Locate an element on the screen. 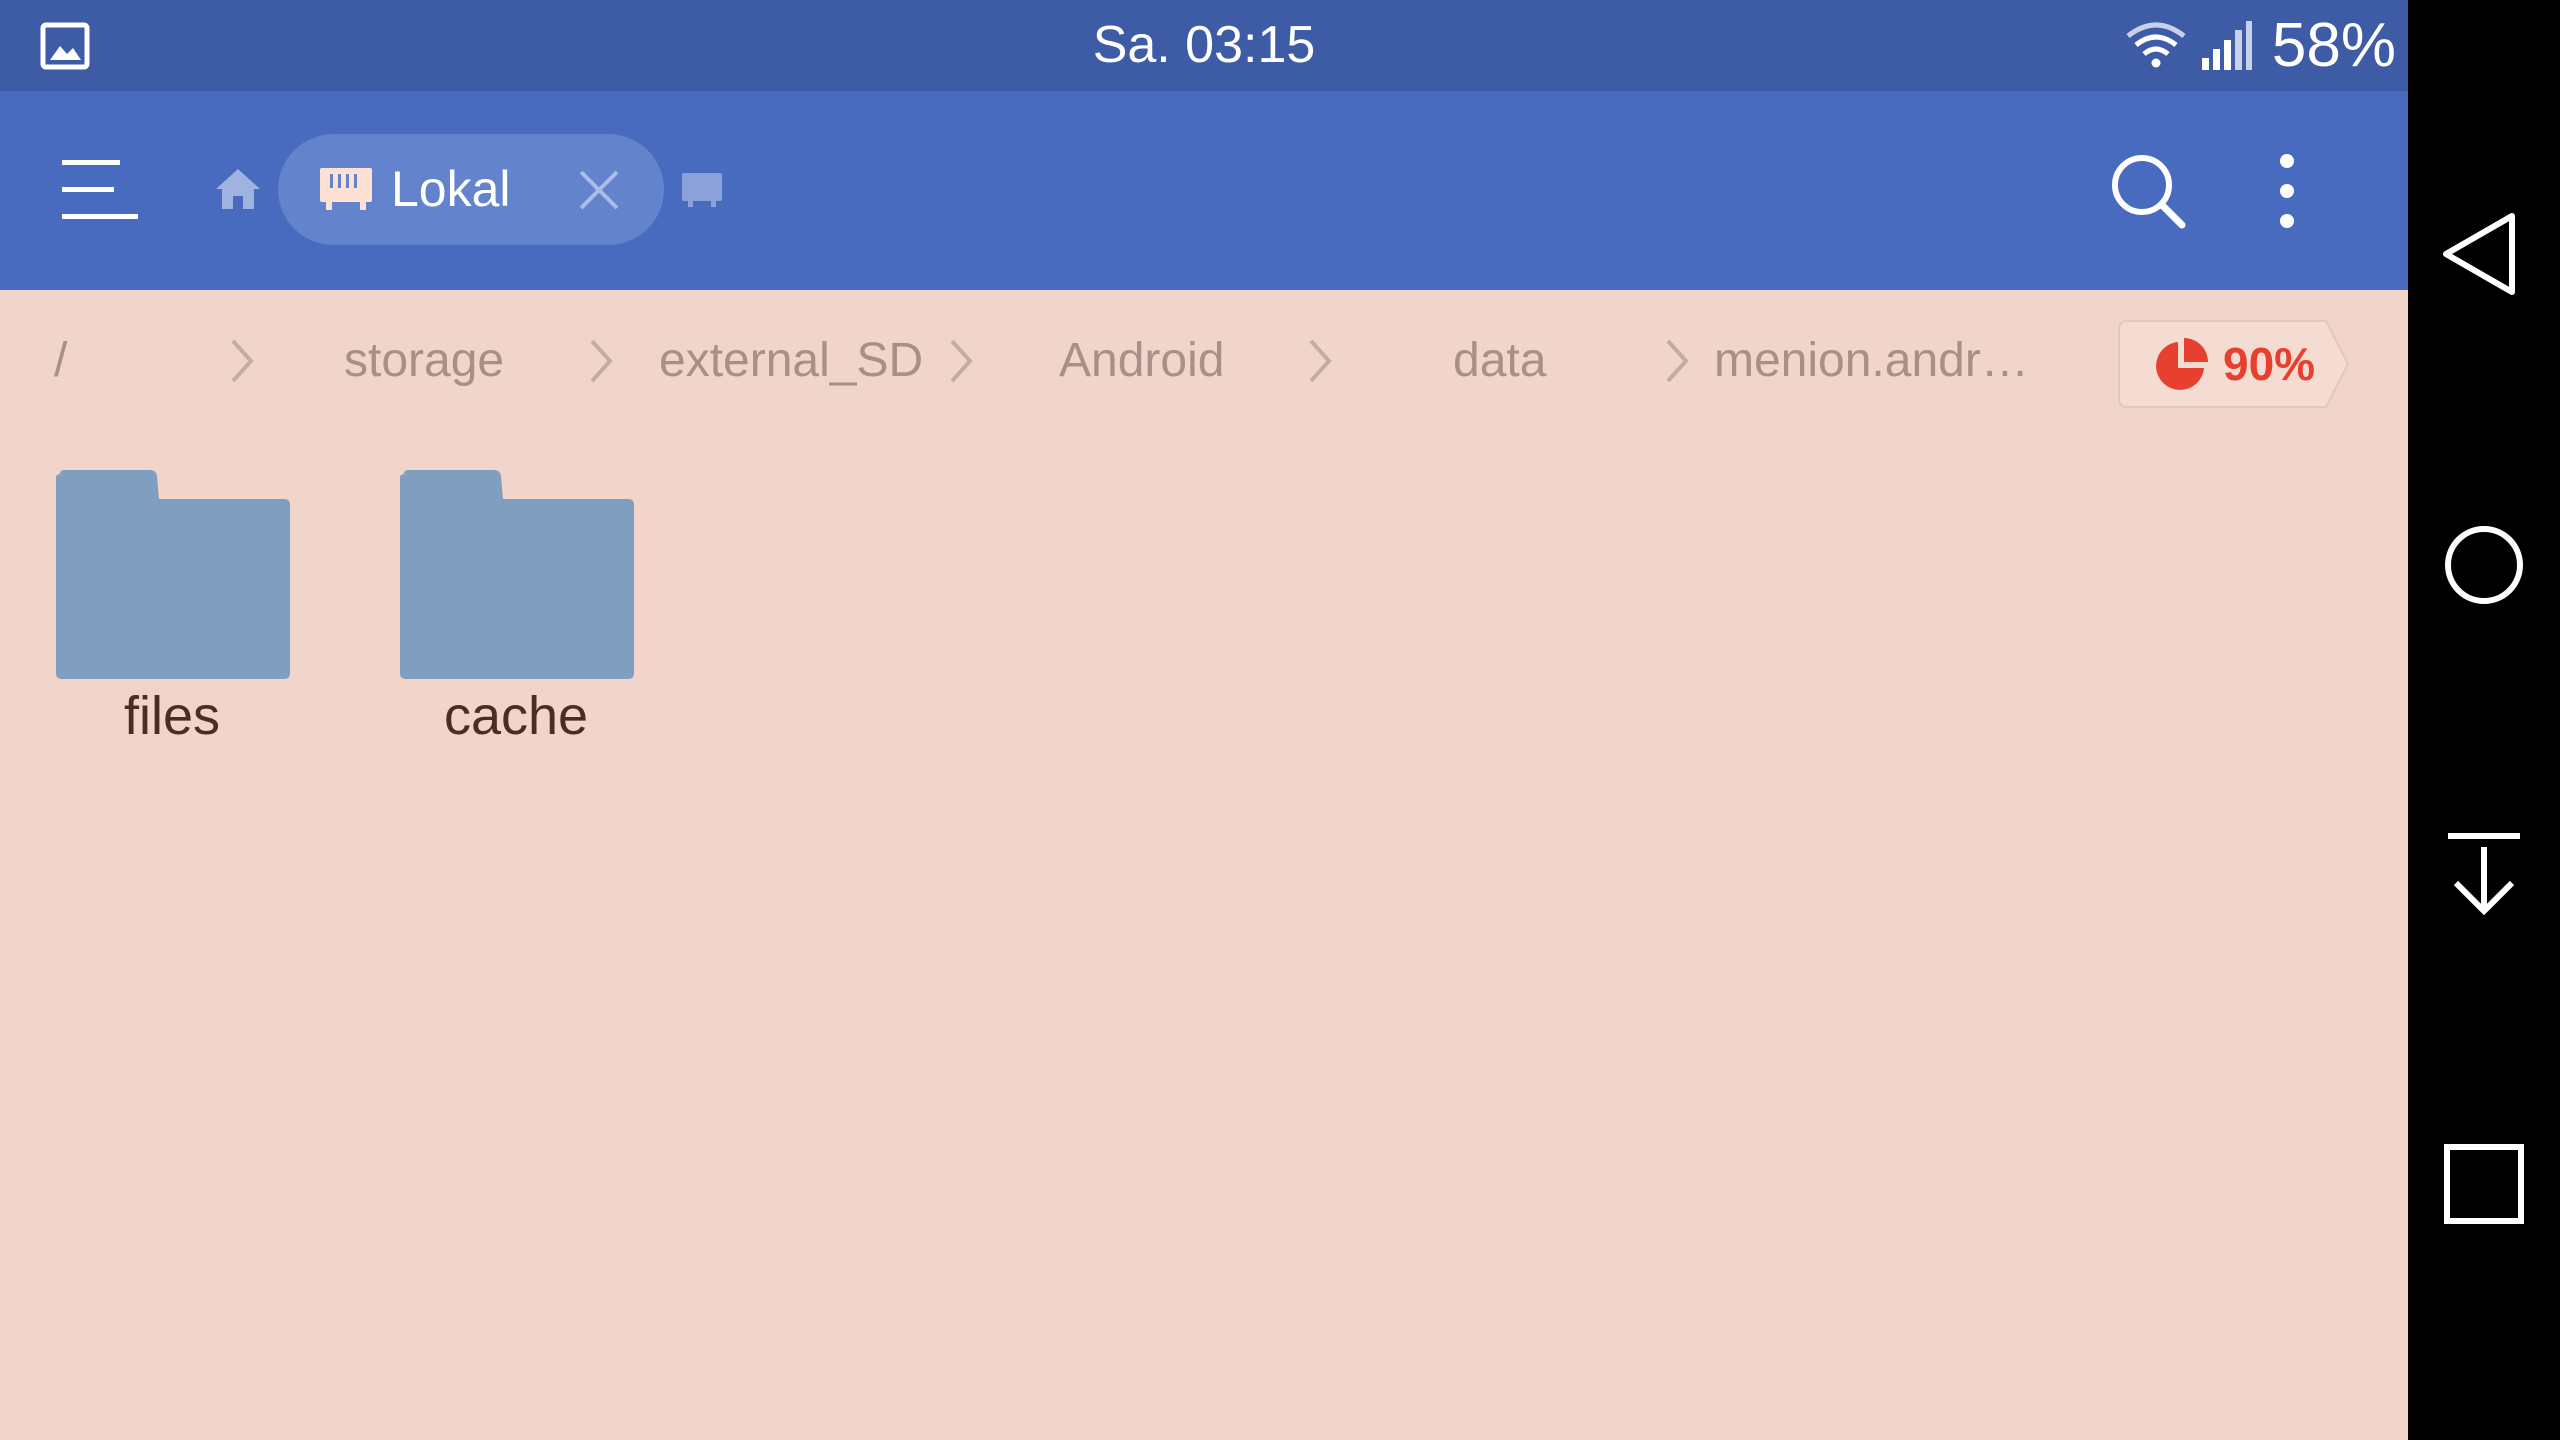  more-vert-icon is located at coordinates (2287, 191).